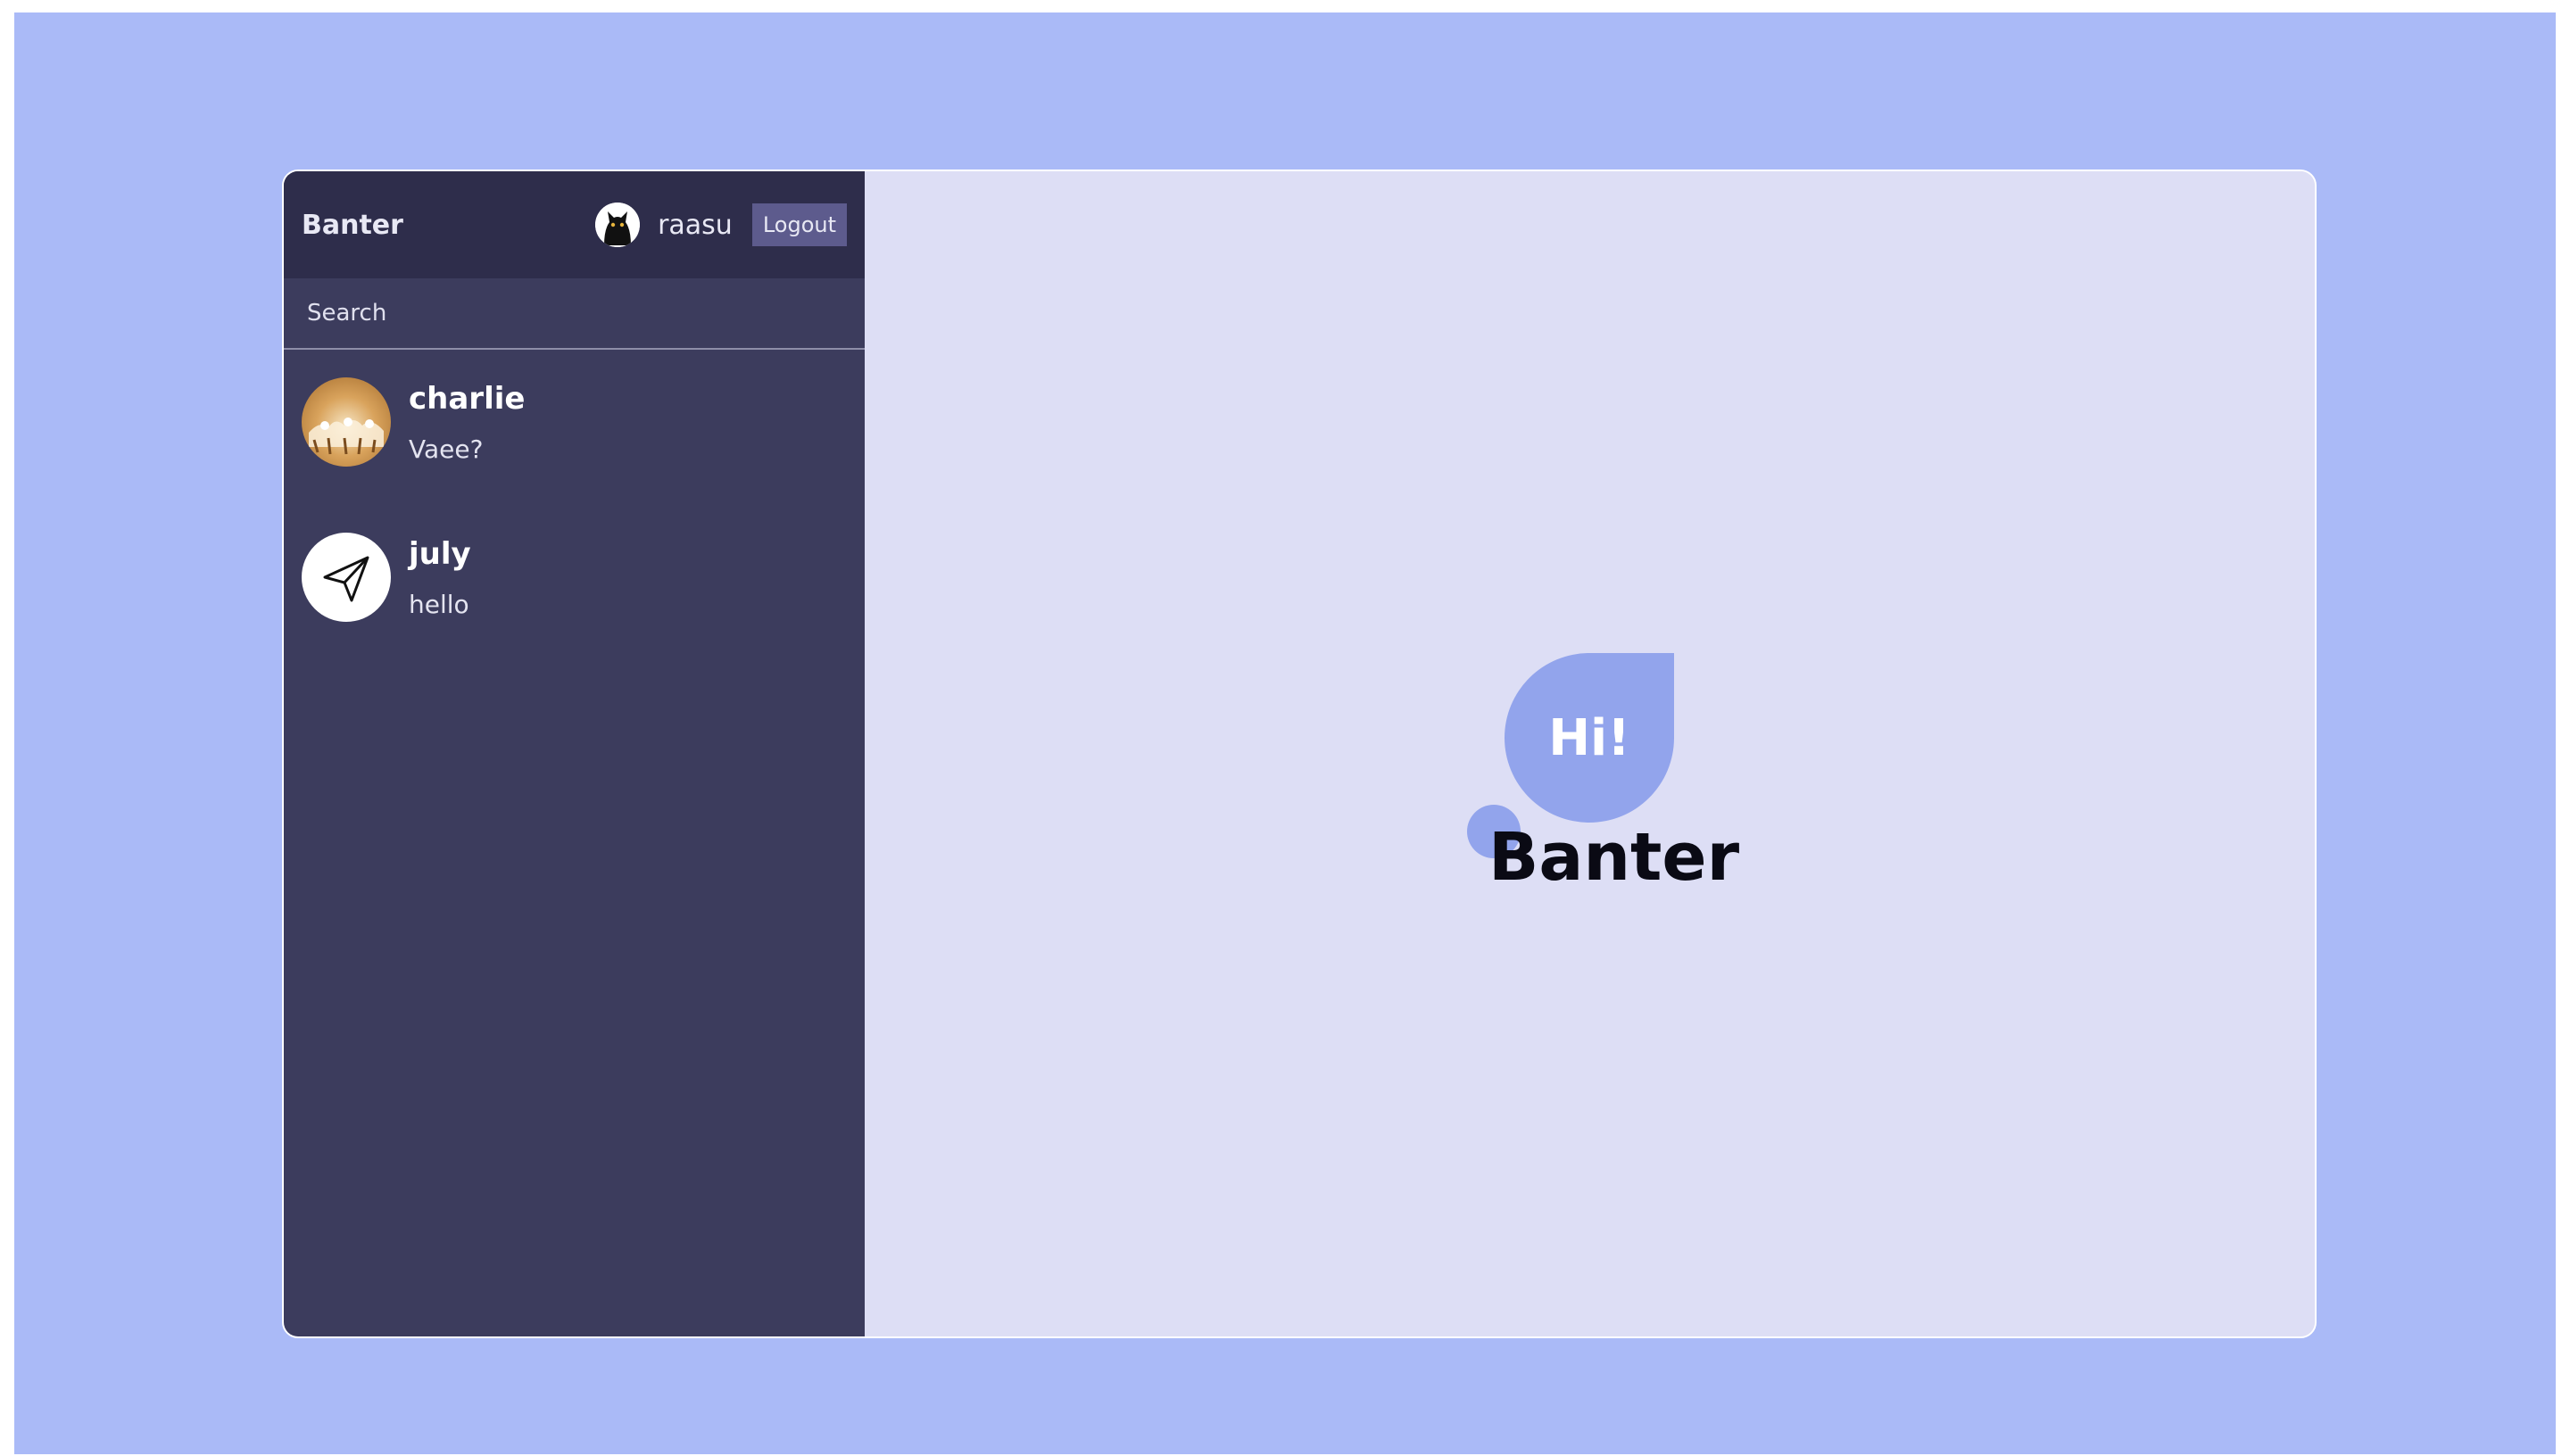 The height and width of the screenshot is (1456, 2570). I want to click on horses-photo-icon, so click(346, 437).